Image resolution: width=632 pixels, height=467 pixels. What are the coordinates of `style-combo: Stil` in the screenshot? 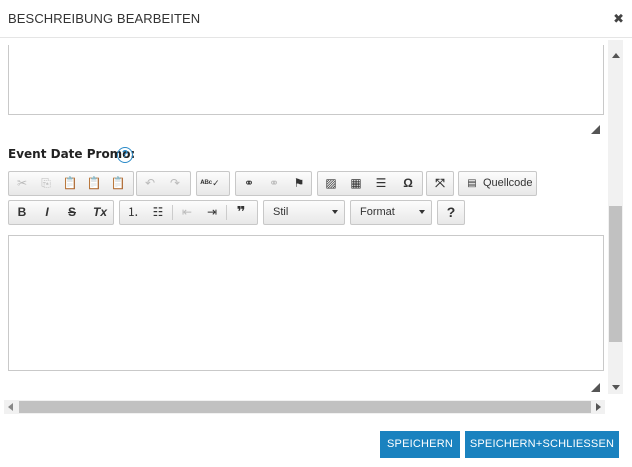 It's located at (304, 212).